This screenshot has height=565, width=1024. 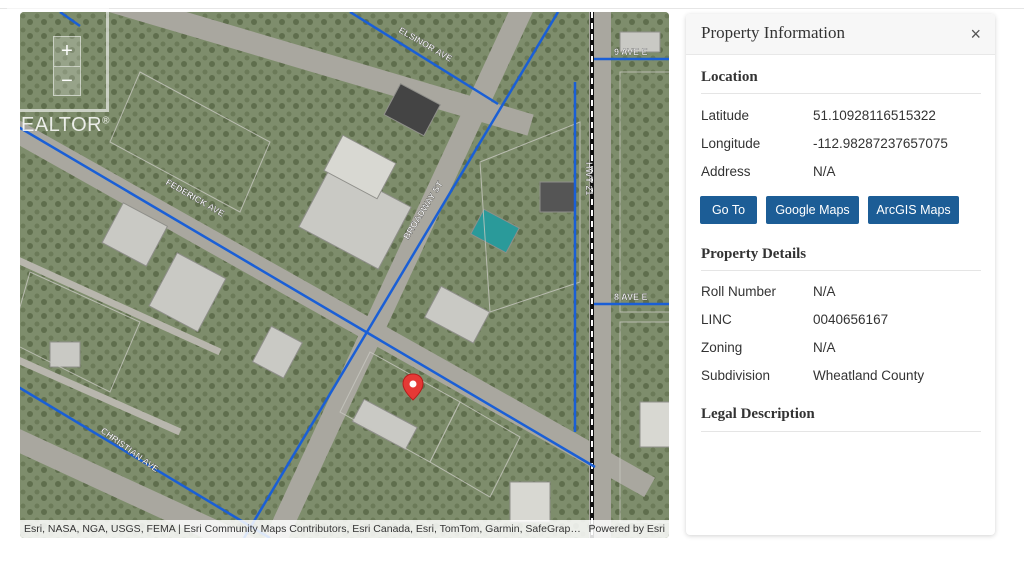 I want to click on arcgis-maps-button: ArcGIS Maps, so click(x=913, y=210).